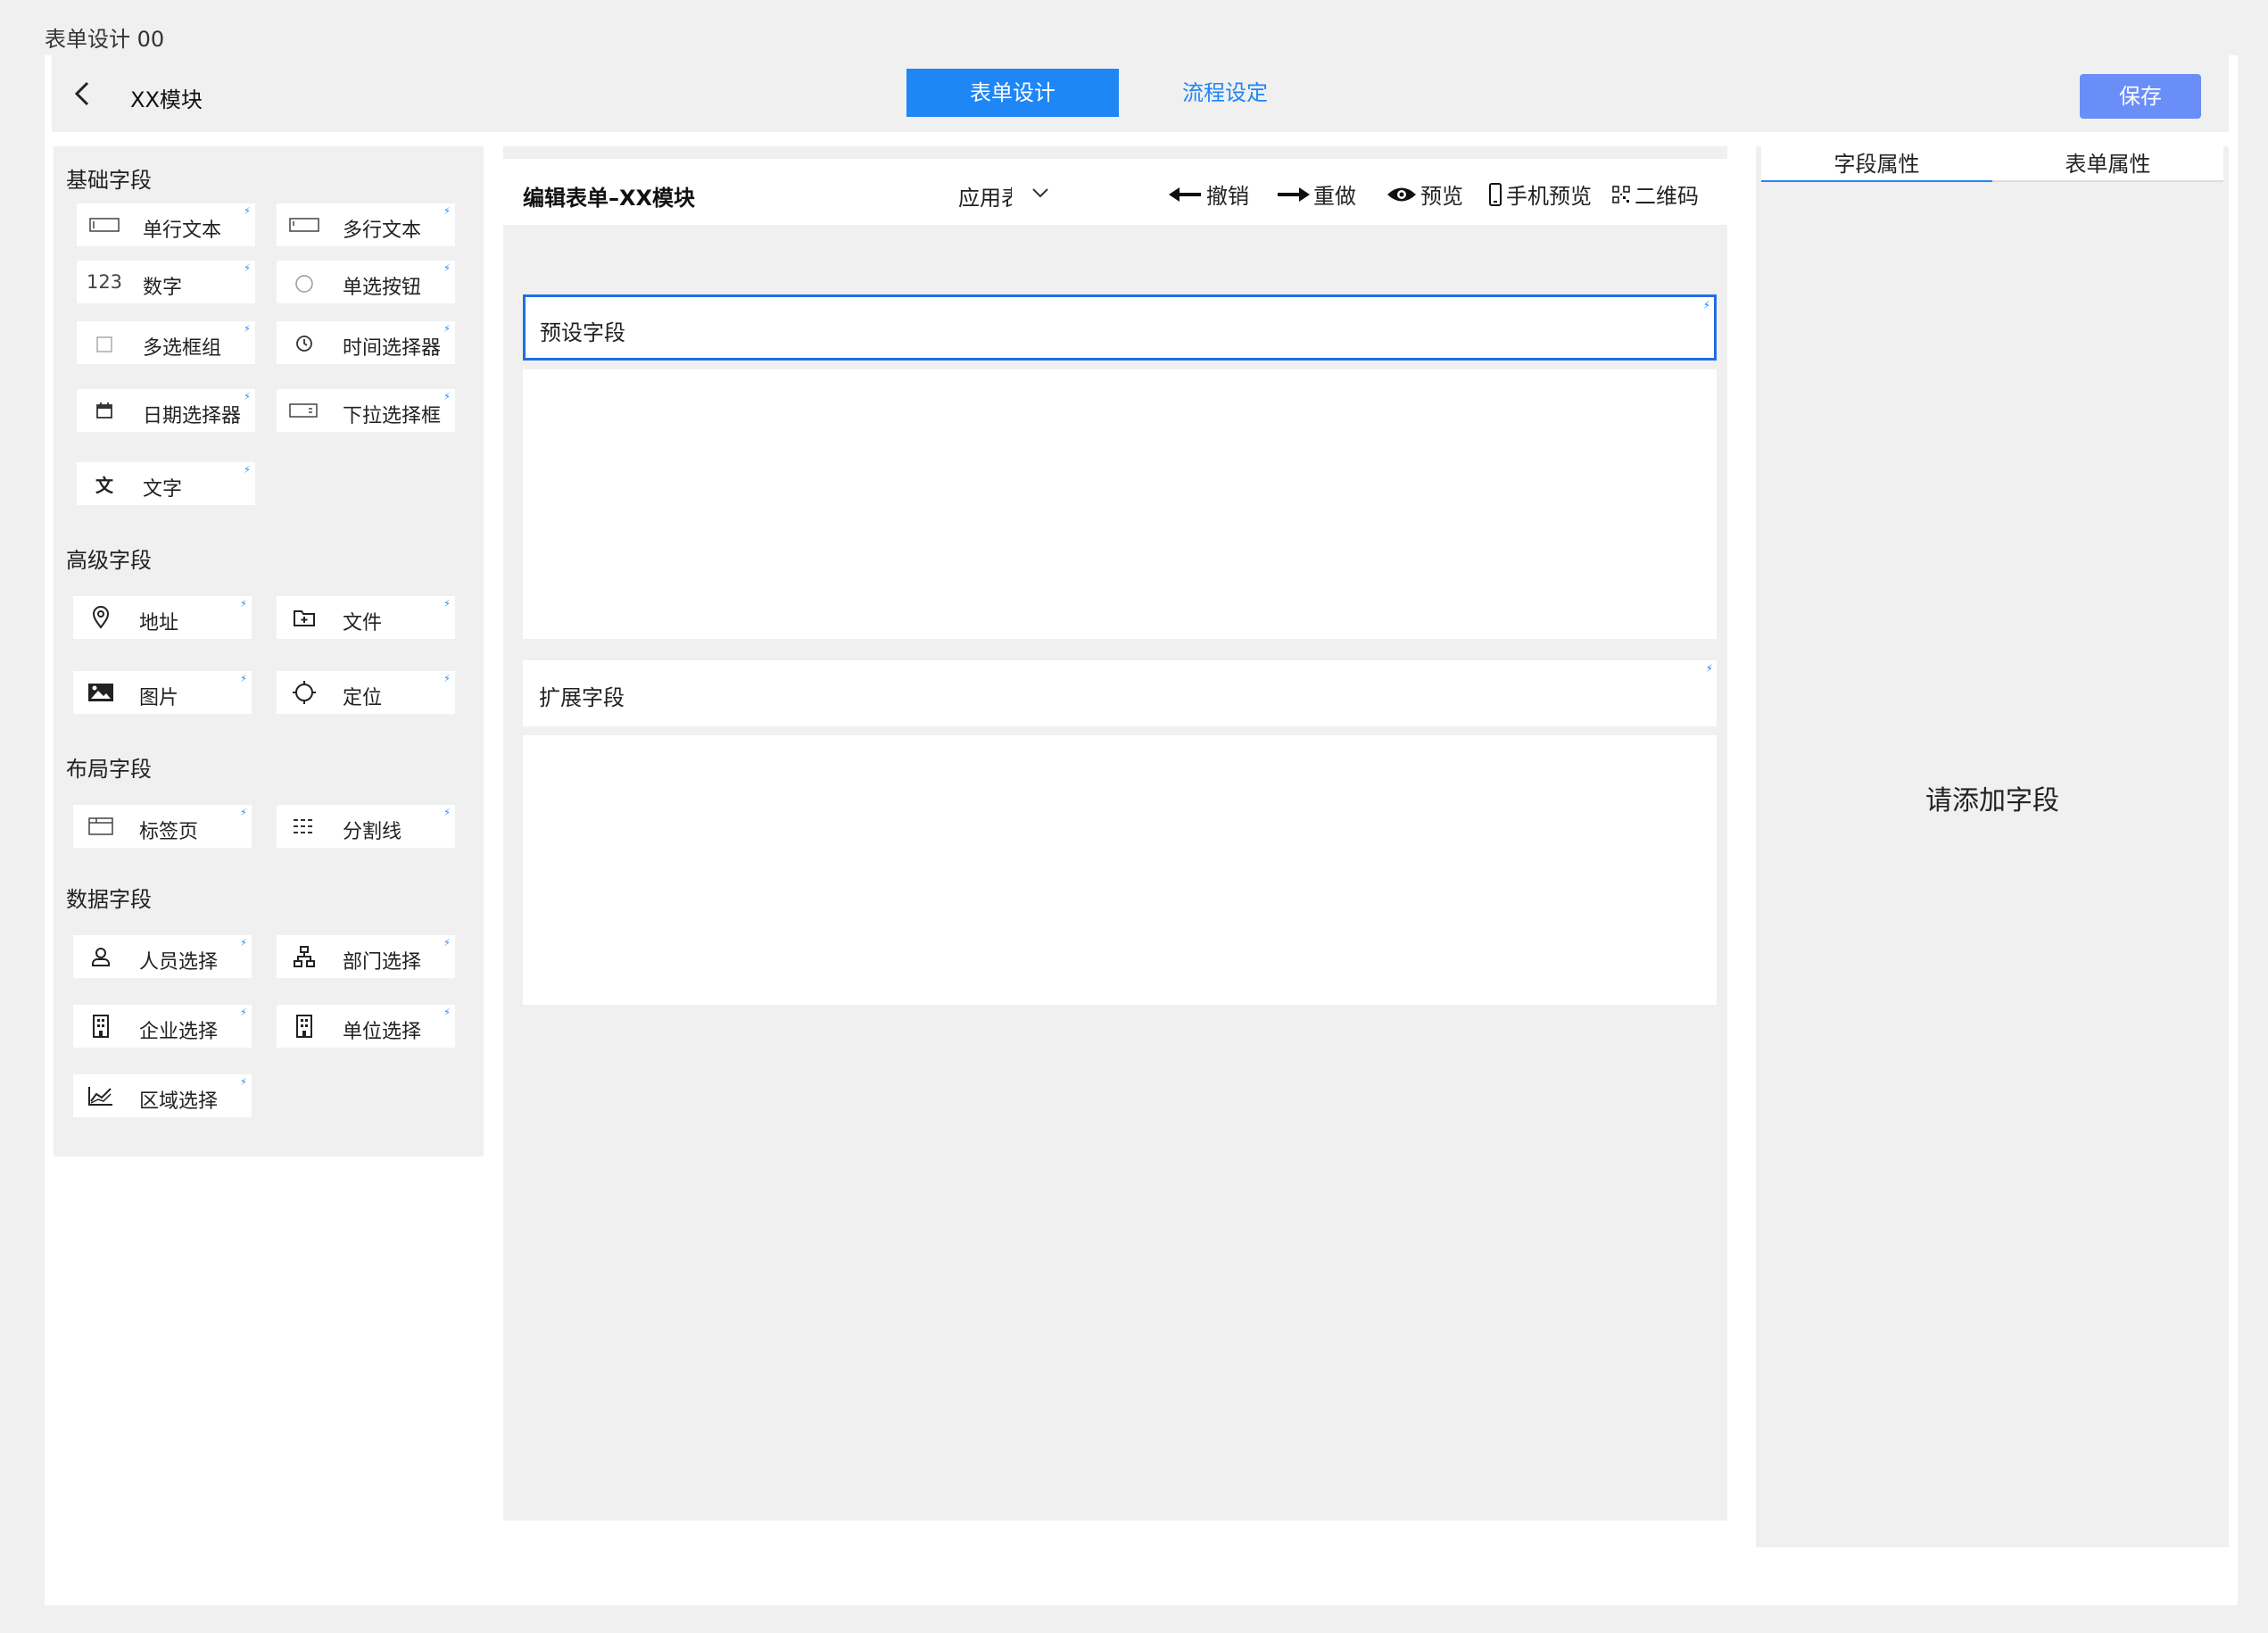 This screenshot has height=1633, width=2268. Describe the element at coordinates (101, 956) in the screenshot. I see `person-icon` at that location.